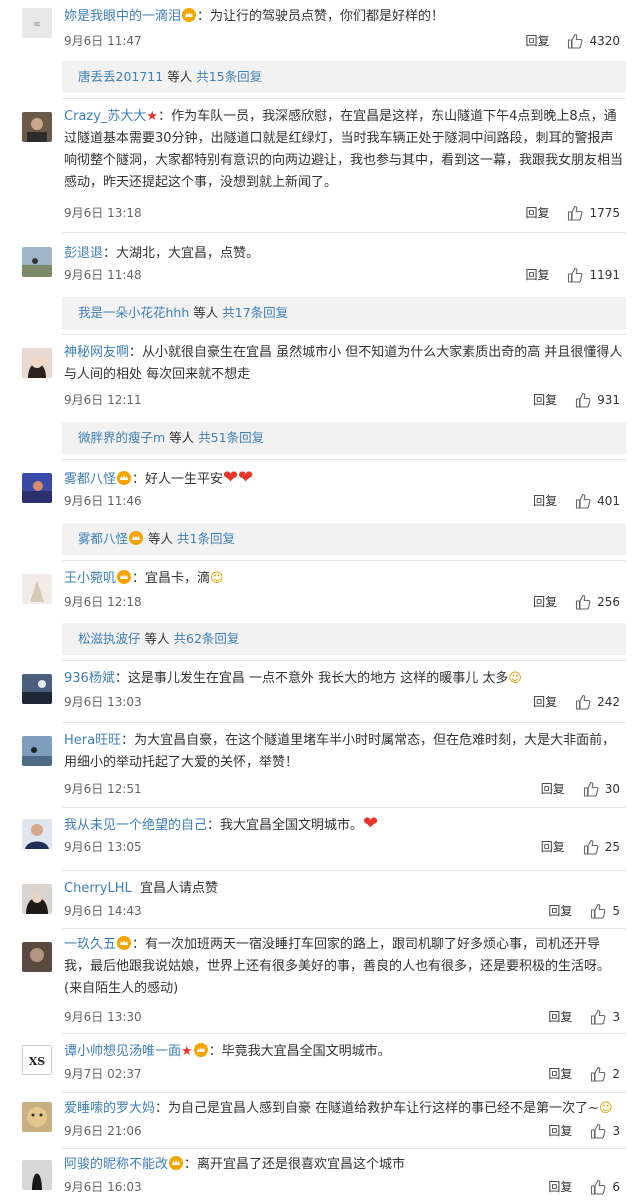 The image size is (640, 1202). Describe the element at coordinates (593, 41) in the screenshot. I see `like-button: 4320` at that location.